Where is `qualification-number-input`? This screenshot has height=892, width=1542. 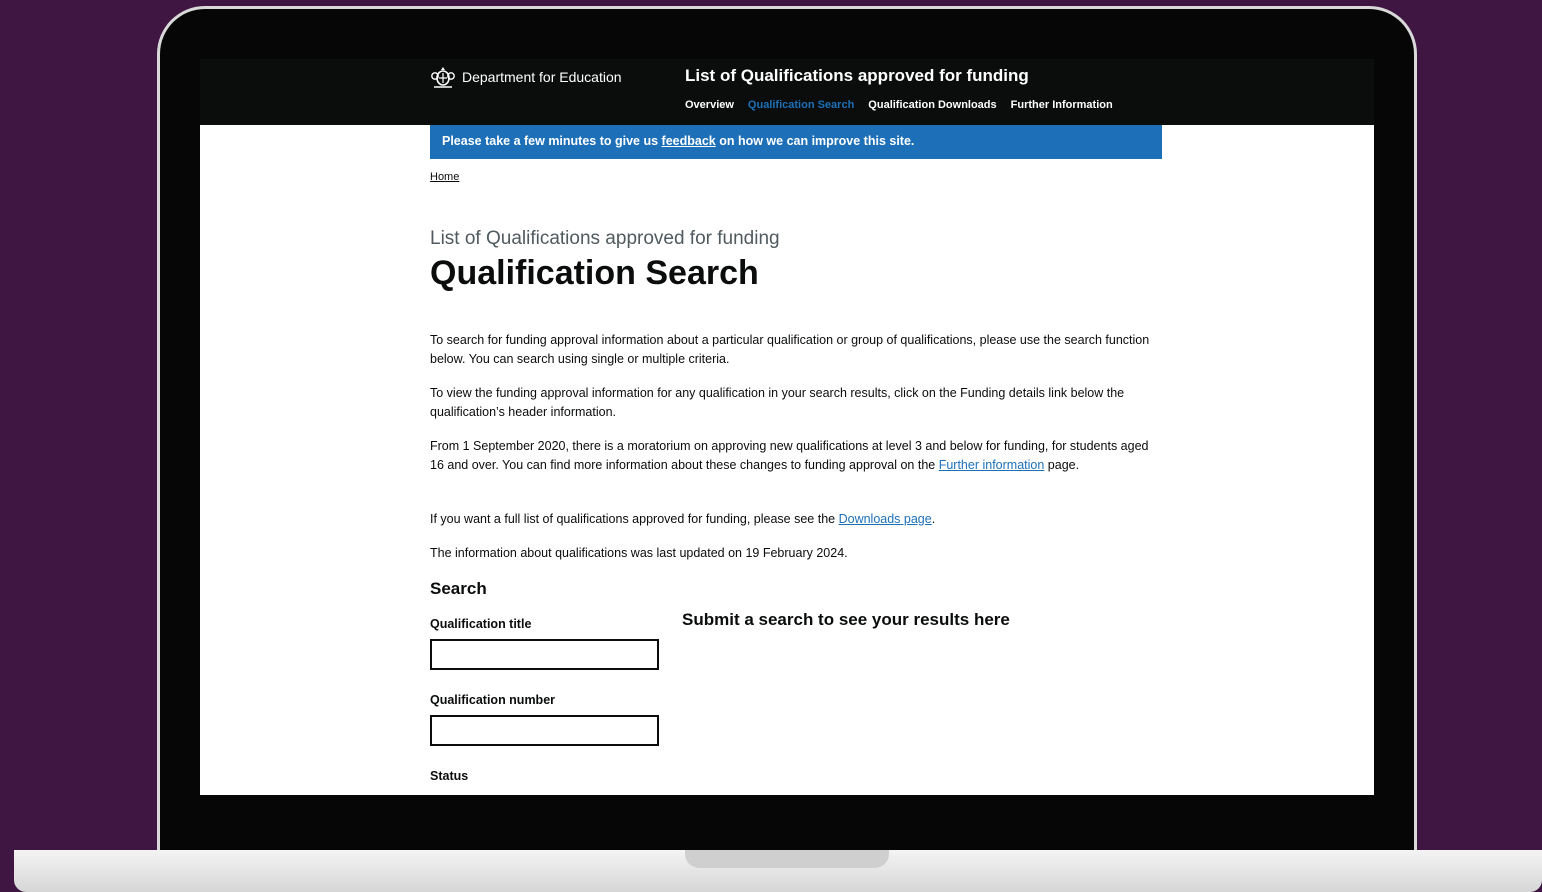 qualification-number-input is located at coordinates (544, 730).